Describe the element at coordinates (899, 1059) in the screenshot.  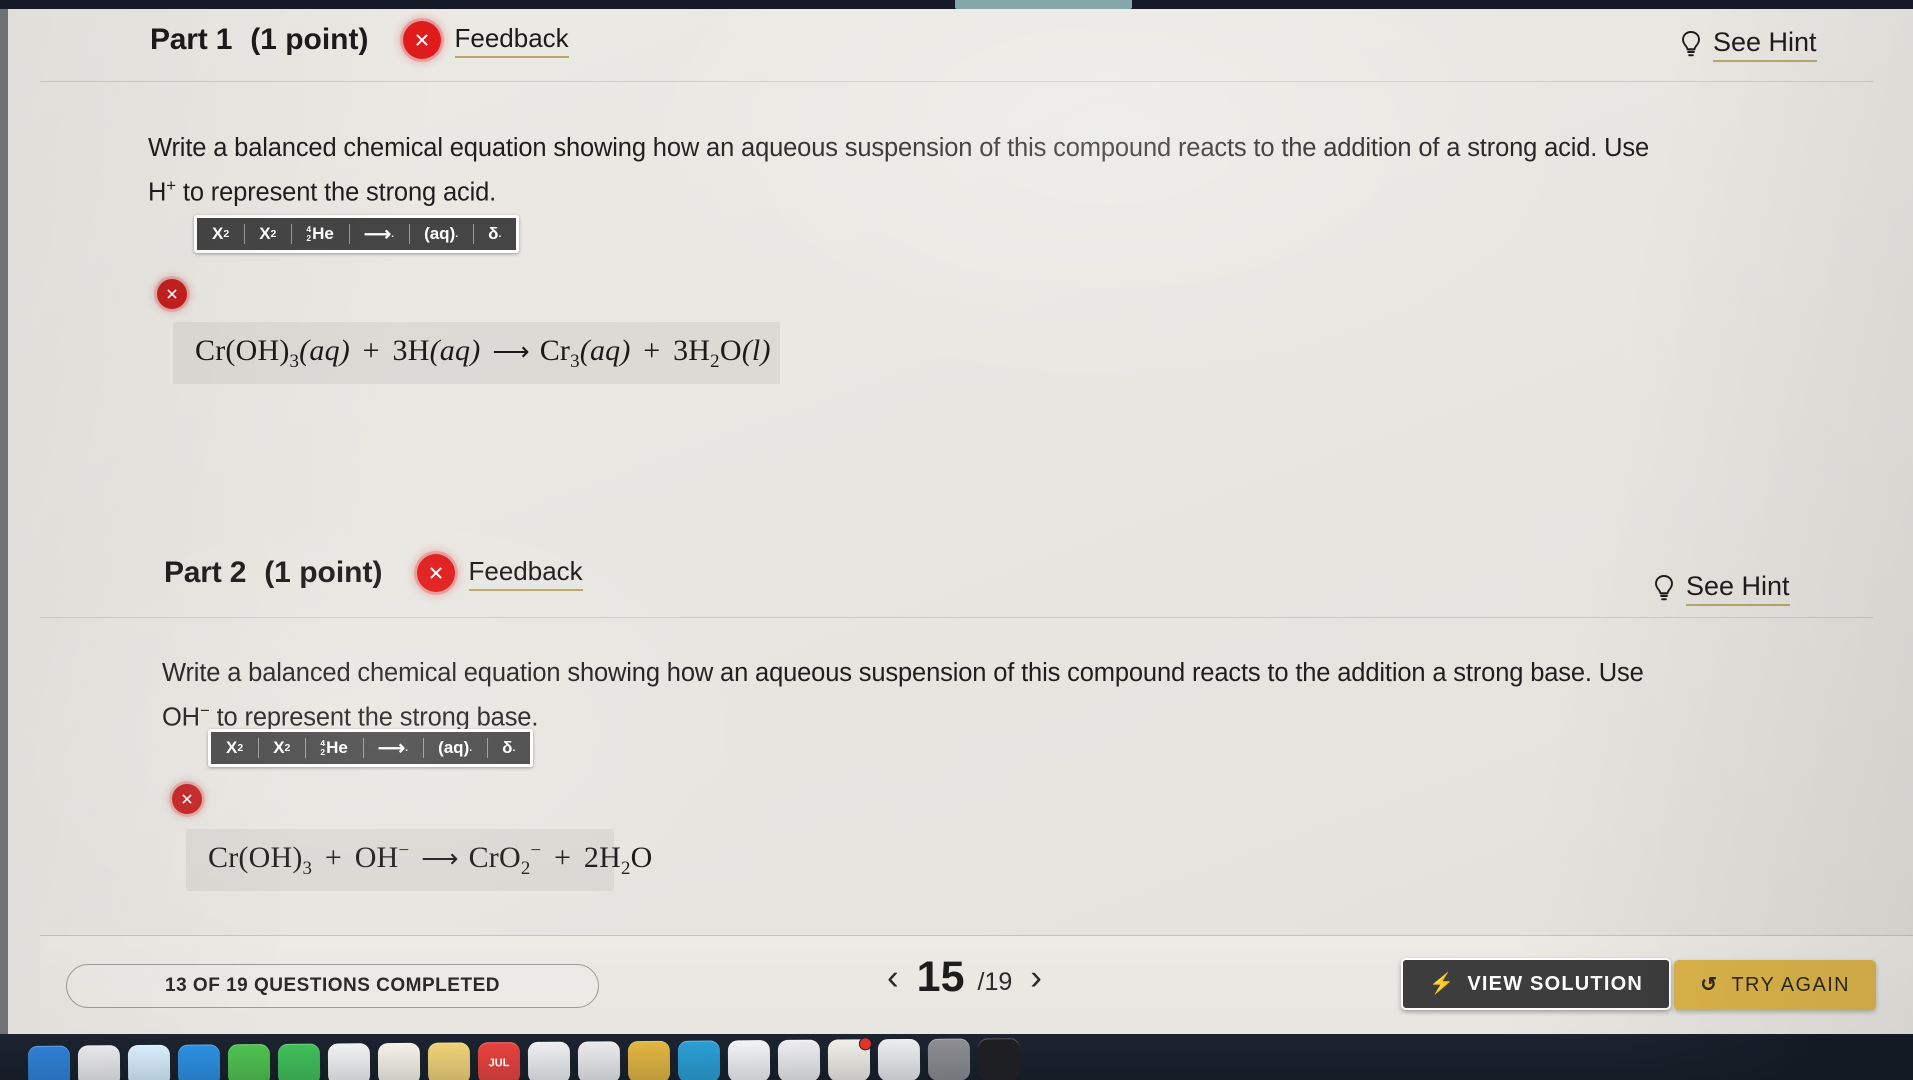
I see `pages-icon` at that location.